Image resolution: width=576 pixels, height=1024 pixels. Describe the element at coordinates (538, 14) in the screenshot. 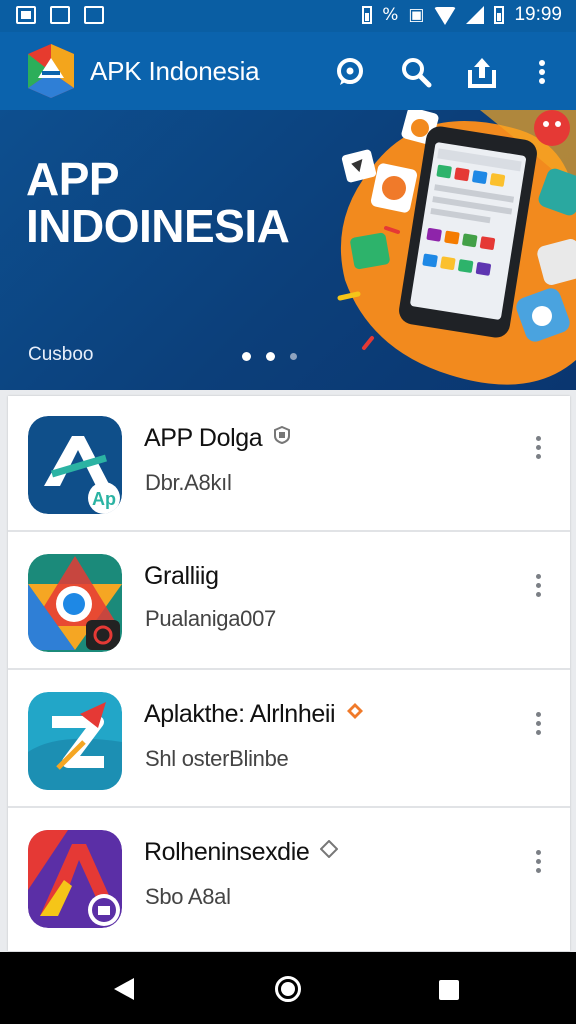

I see `clock: 19:99` at that location.